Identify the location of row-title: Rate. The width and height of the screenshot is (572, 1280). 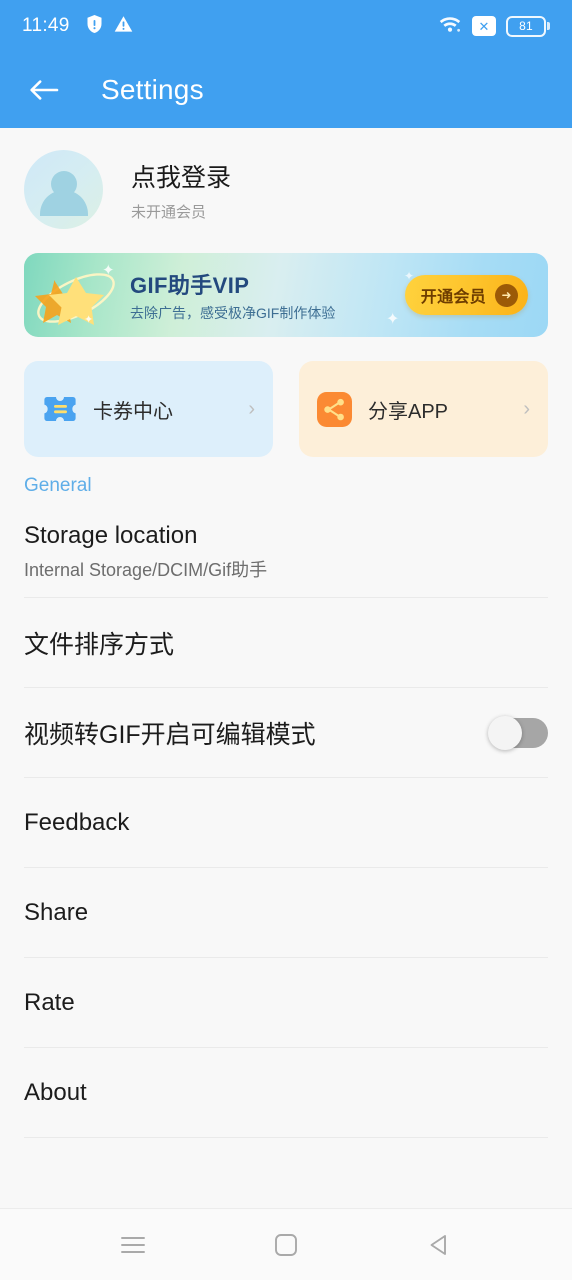
(49, 1002).